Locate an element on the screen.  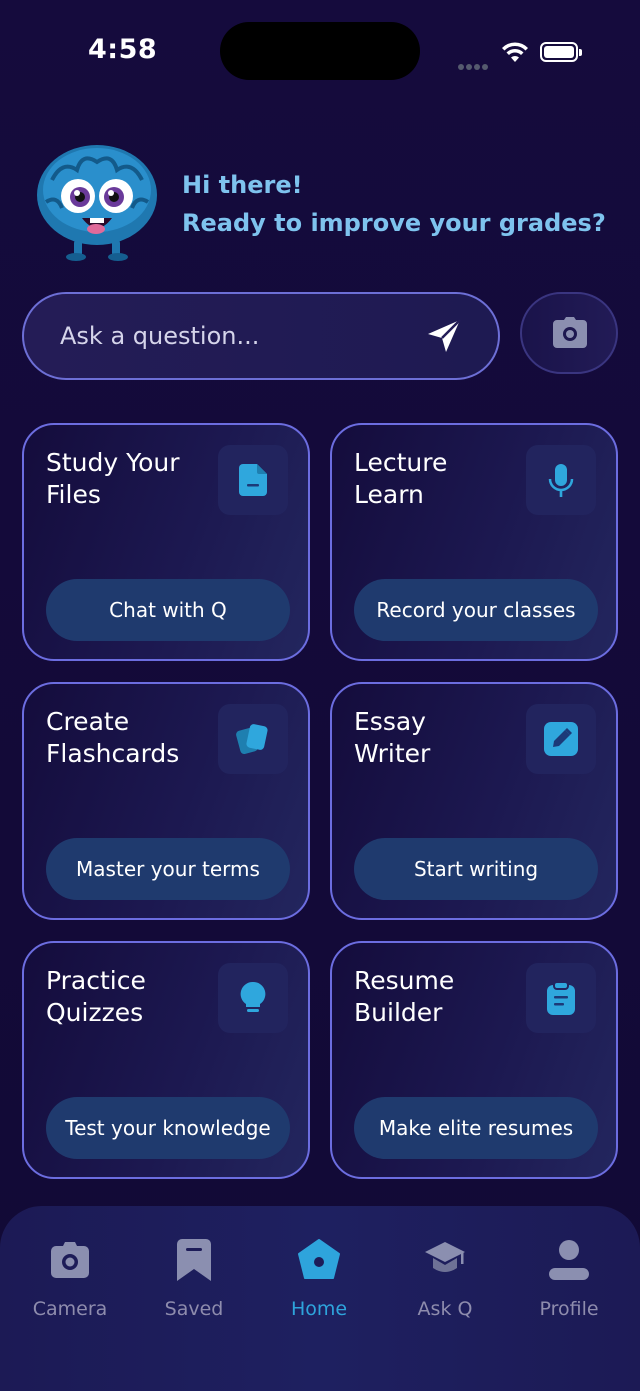
lightbulb-icon is located at coordinates (253, 996).